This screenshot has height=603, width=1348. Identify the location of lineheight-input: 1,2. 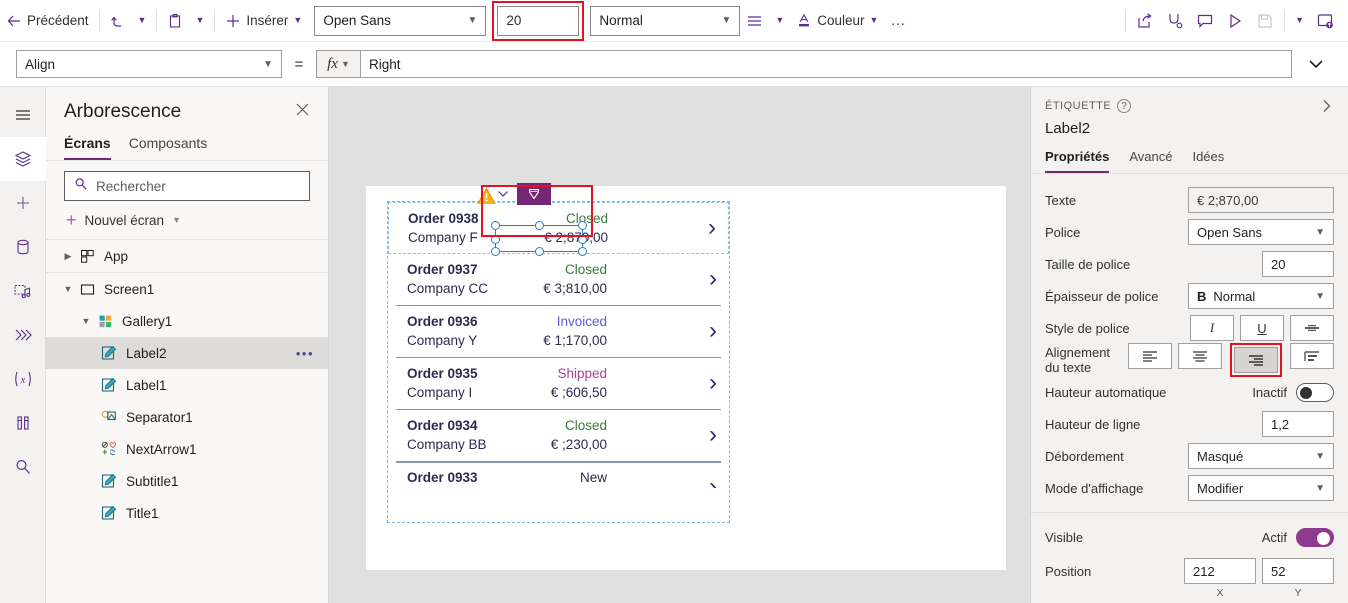
(1298, 424).